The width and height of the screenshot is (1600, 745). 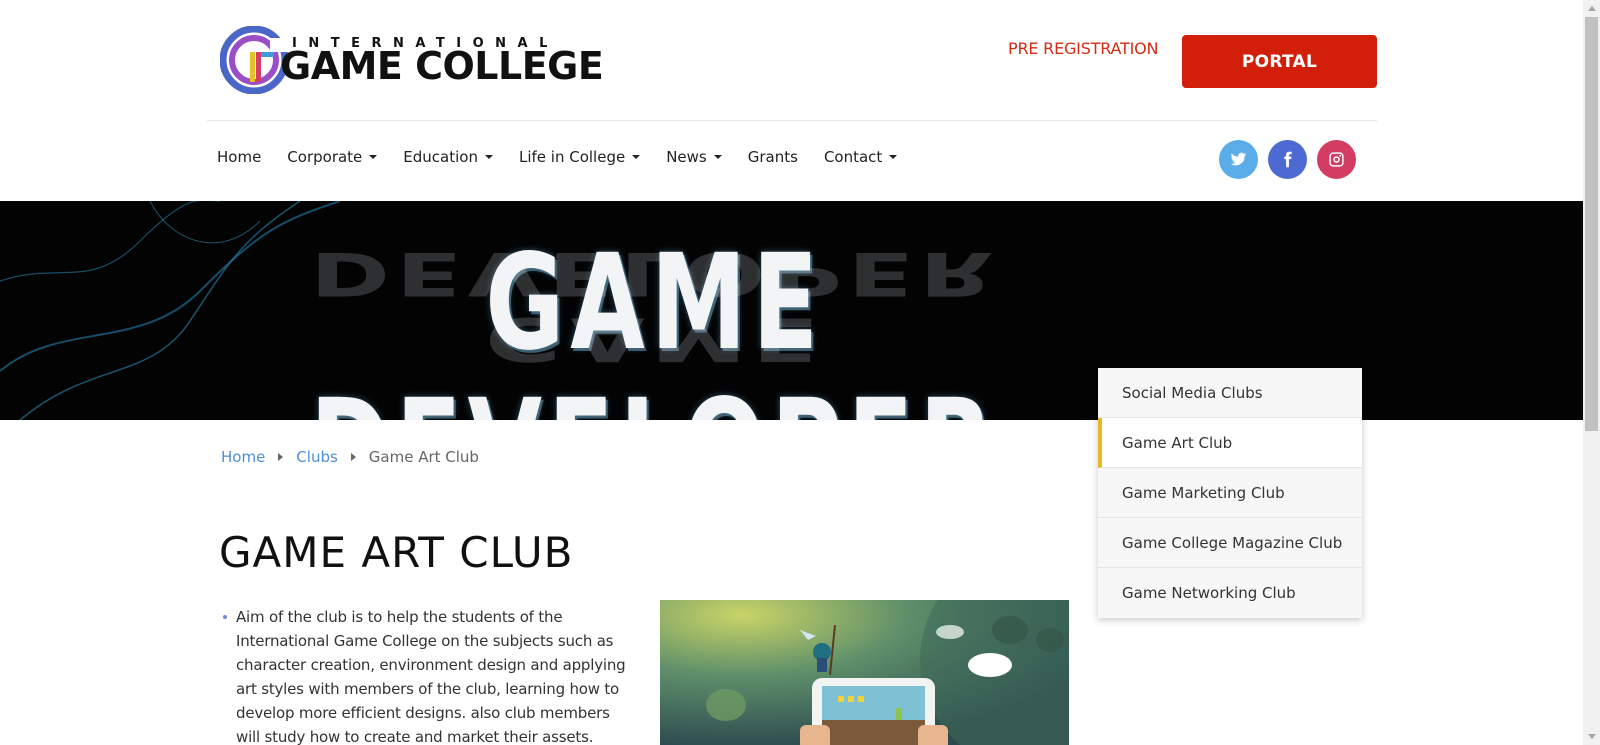 I want to click on dropdown-item-game-college-magazine-club: Game College Magazine Club, so click(x=1230, y=543).